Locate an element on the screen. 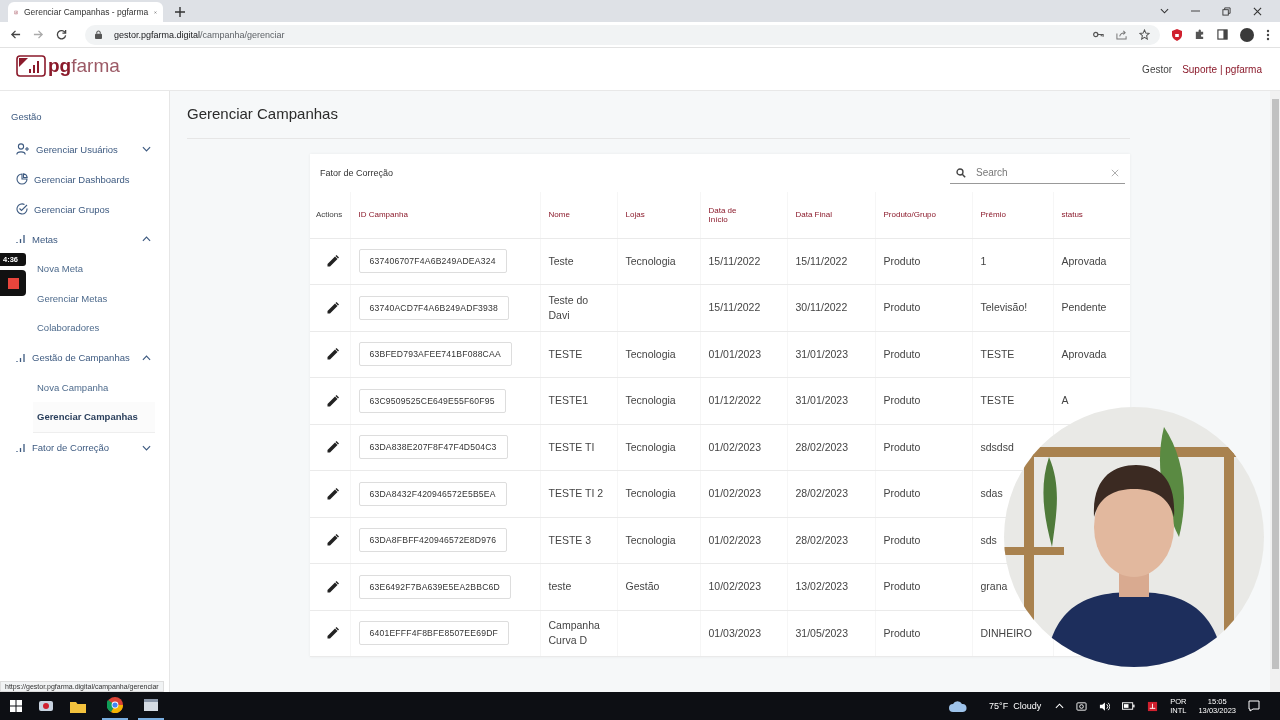 This screenshot has width=1280, height=720. logo-icon is located at coordinates (31, 66).